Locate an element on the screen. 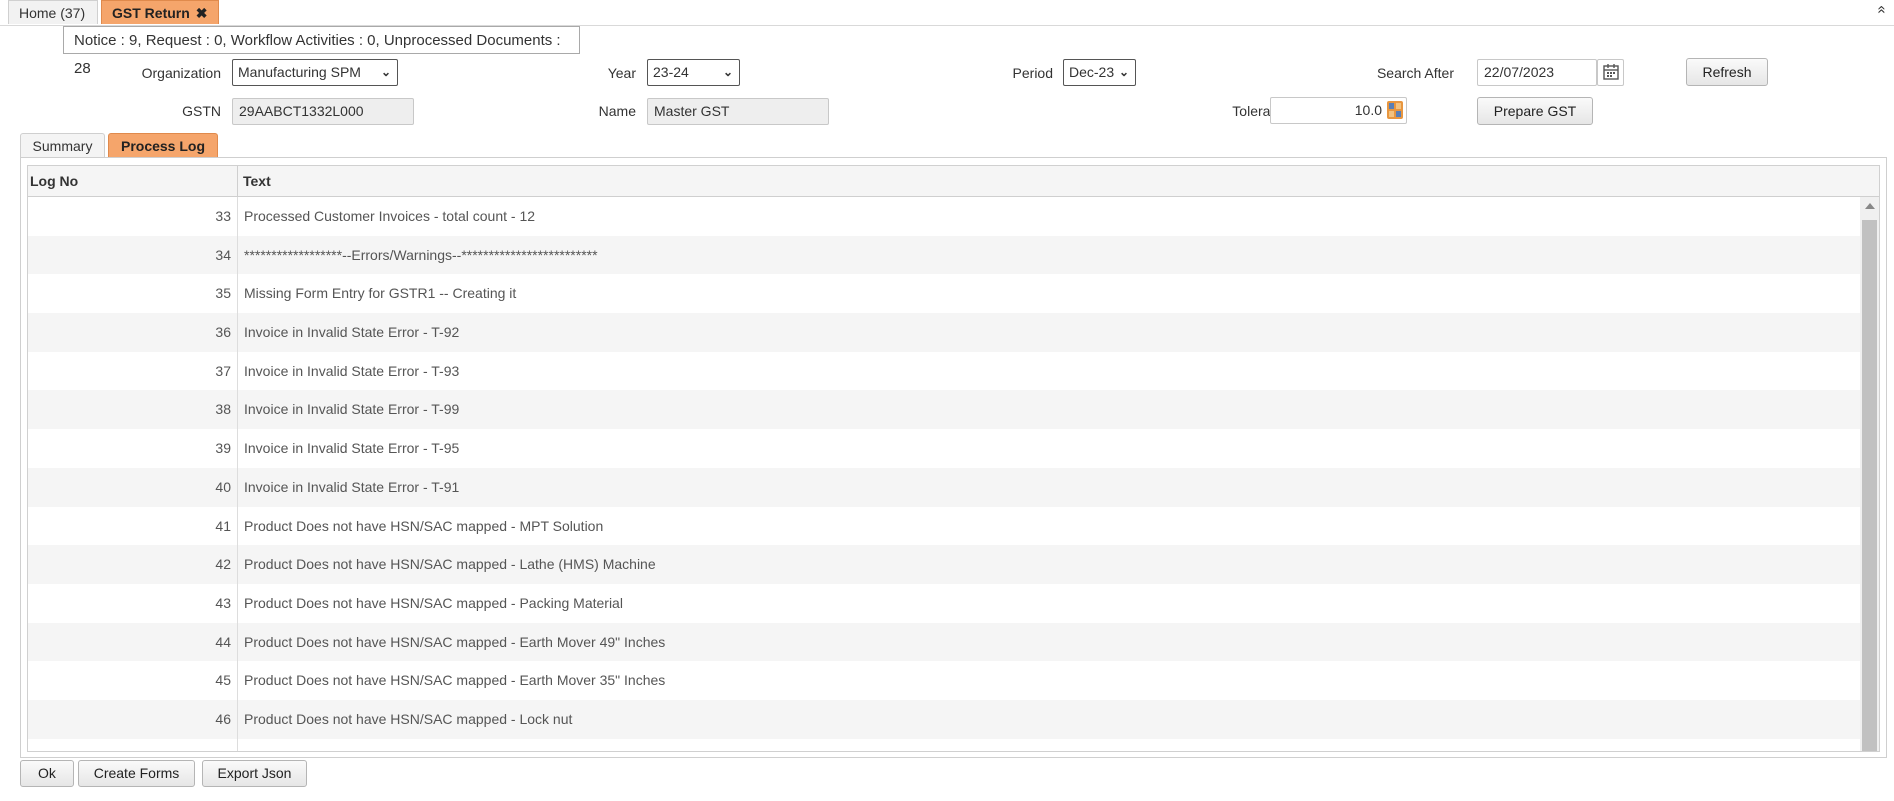 This screenshot has width=1894, height=801. refresh-button: Refresh is located at coordinates (1727, 72).